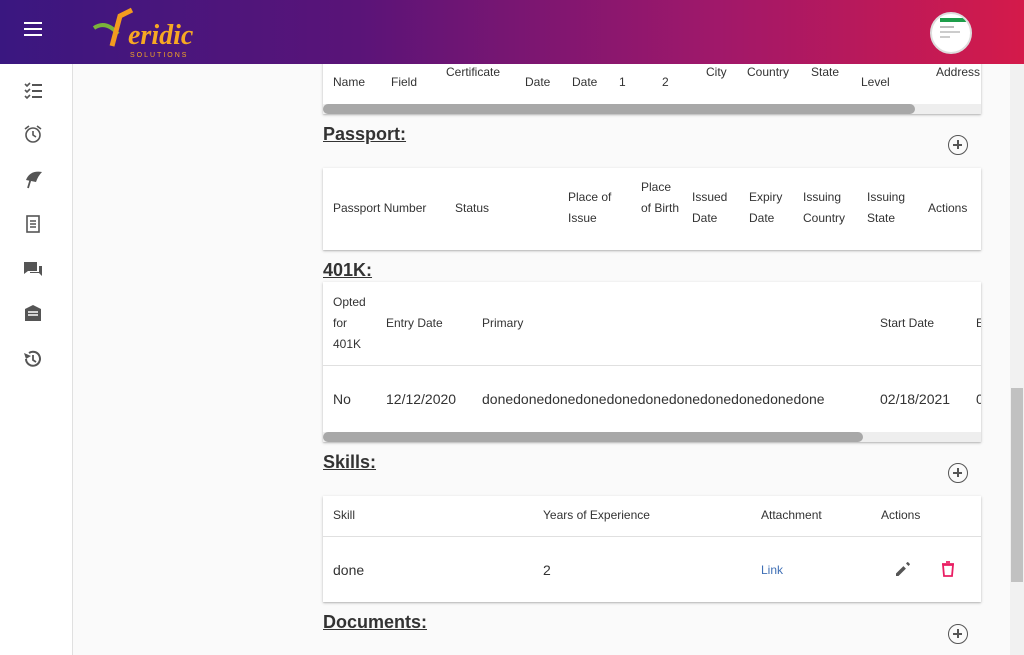  I want to click on k401-title: 401K:, so click(348, 270).